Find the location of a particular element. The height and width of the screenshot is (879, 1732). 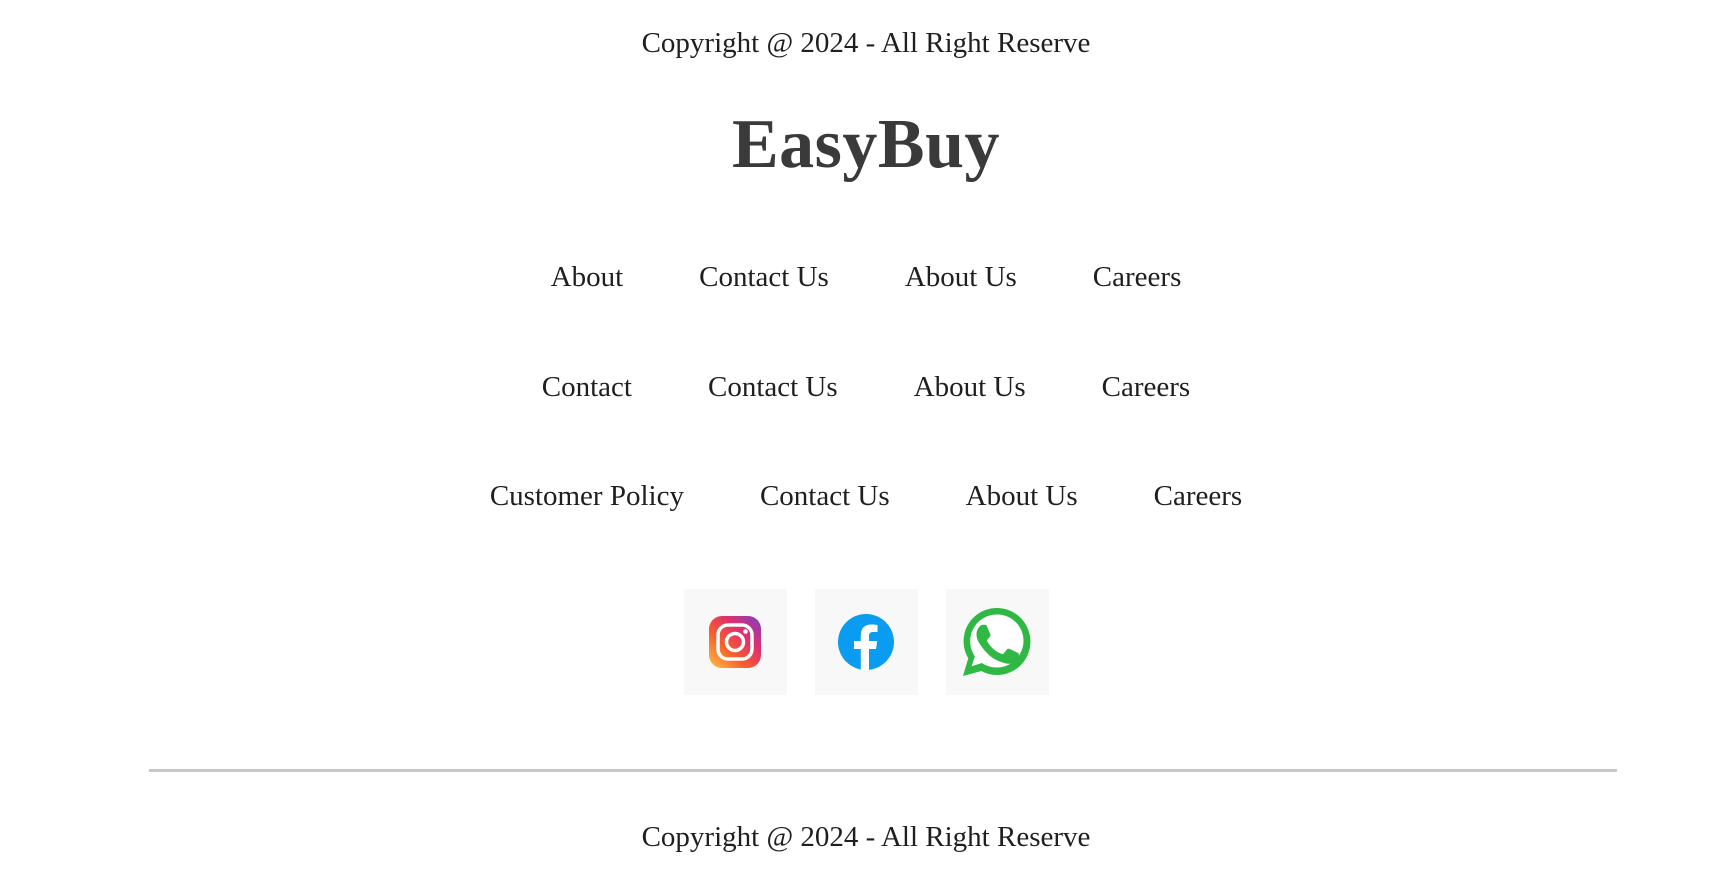

link-customer-policy: Customer Policy is located at coordinates (587, 496).